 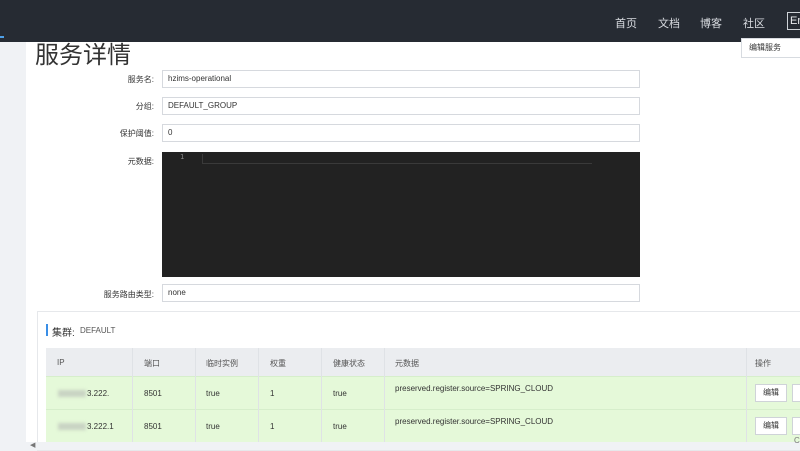 I want to click on col-header-health: 健康状态, so click(x=349, y=363).